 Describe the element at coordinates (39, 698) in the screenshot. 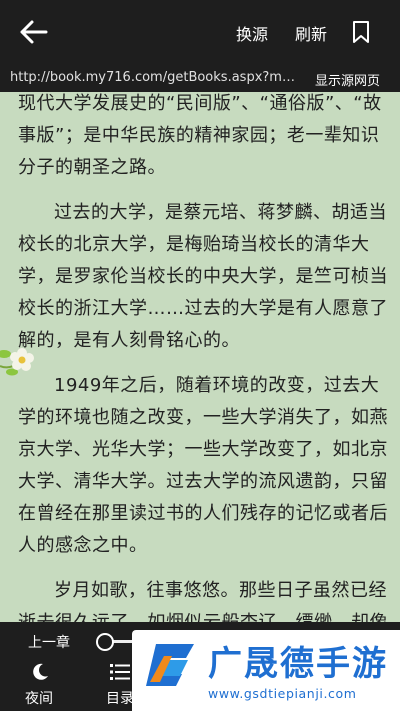

I see `night-mode-button: 夜间` at that location.